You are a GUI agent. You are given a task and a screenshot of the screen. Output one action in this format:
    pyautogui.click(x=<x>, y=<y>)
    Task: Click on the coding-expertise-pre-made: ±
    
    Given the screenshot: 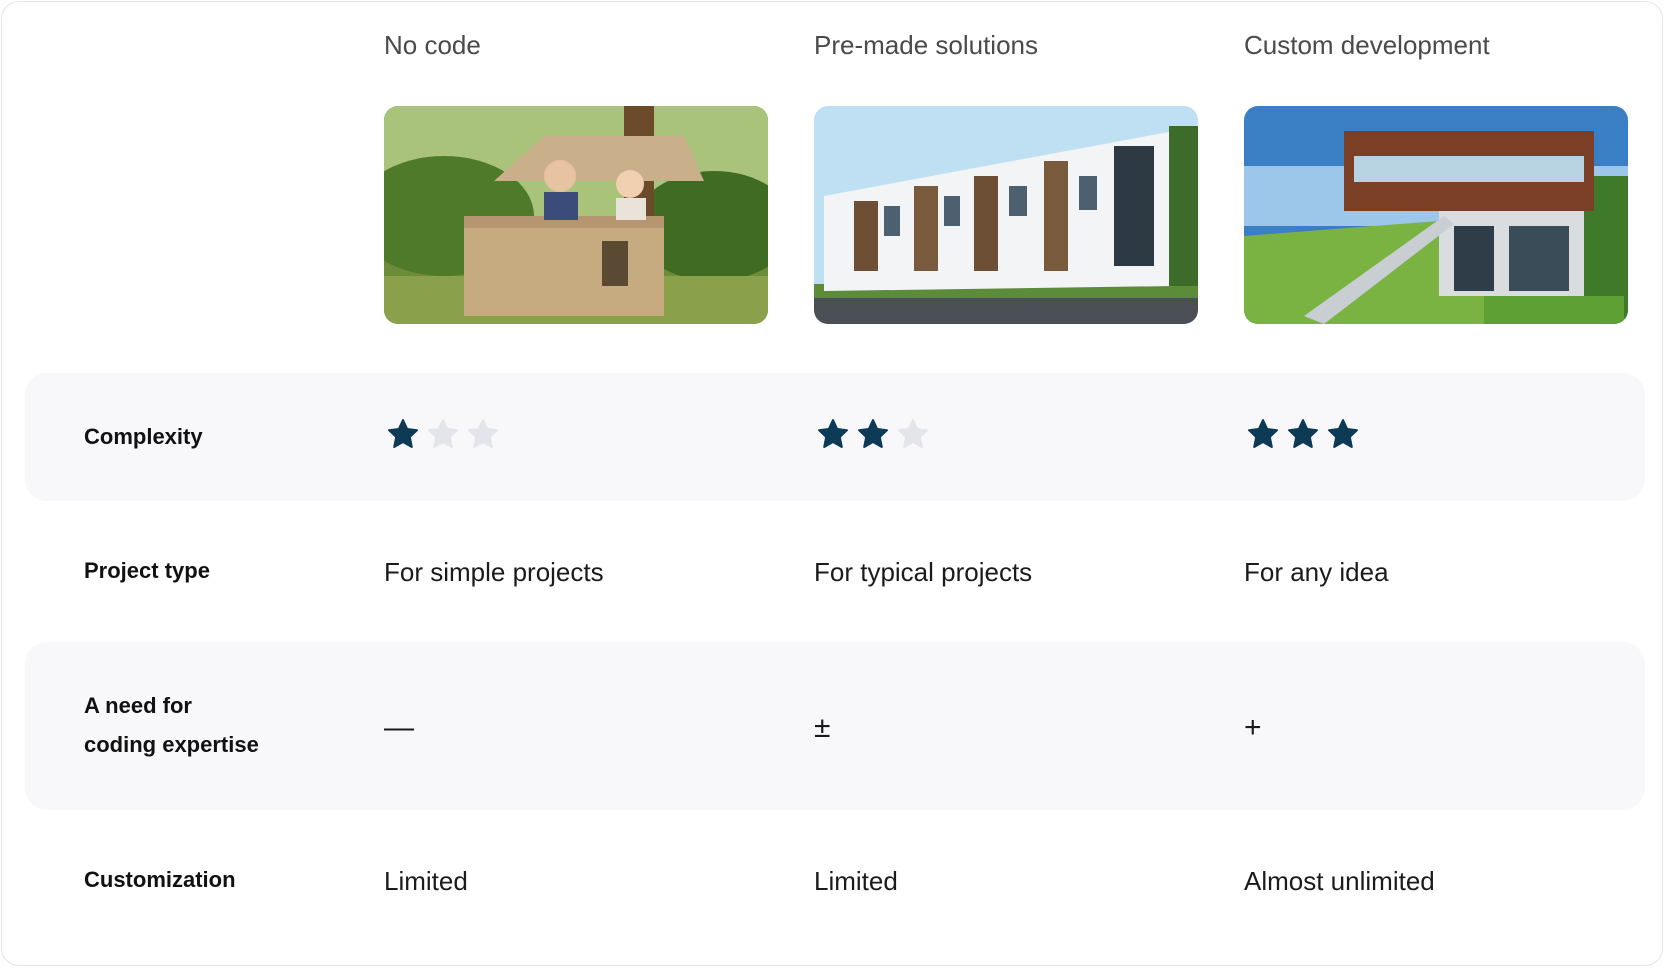 What is the action you would take?
    pyautogui.click(x=822, y=727)
    